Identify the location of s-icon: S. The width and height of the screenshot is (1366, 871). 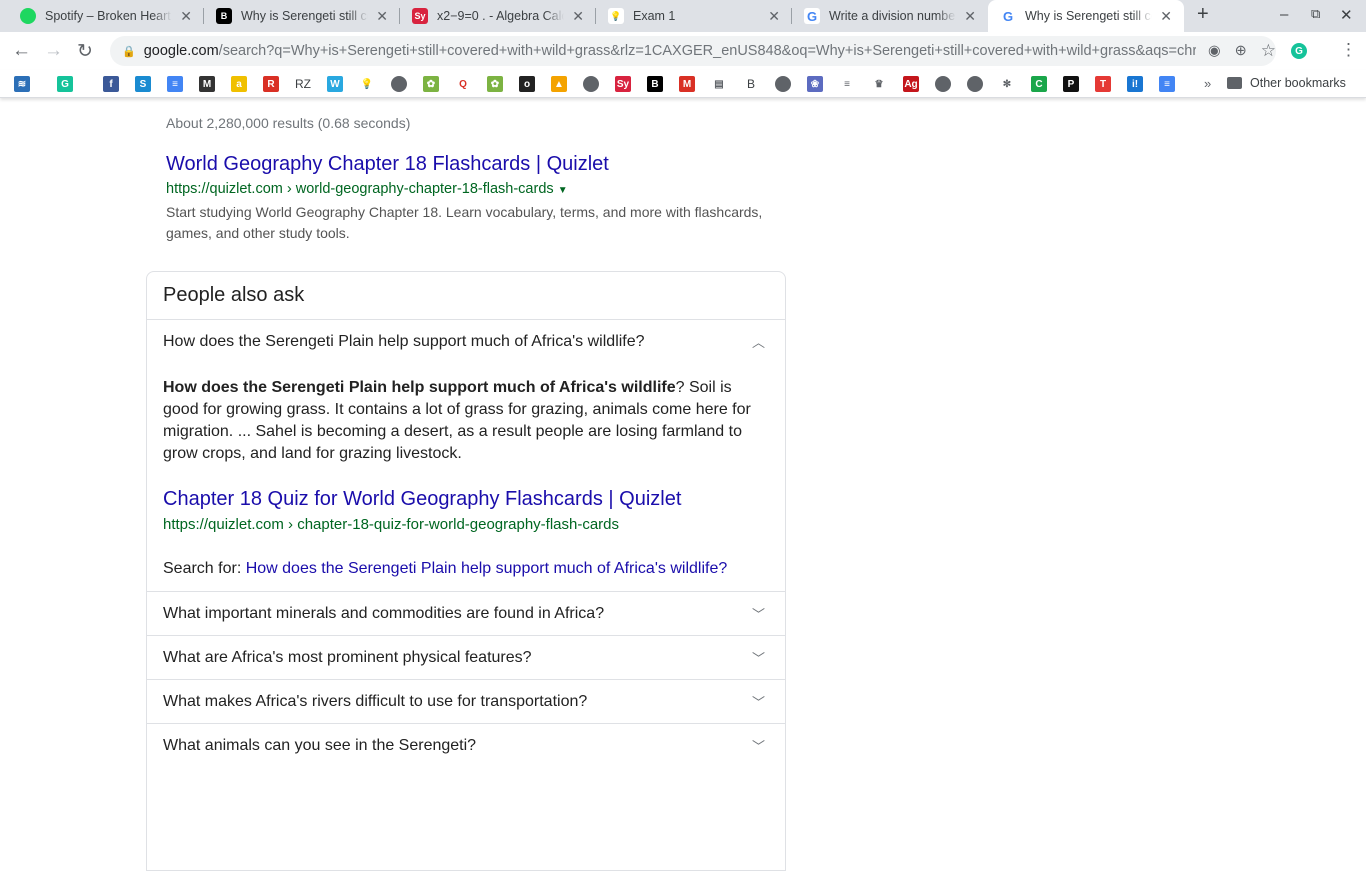
(143, 84).